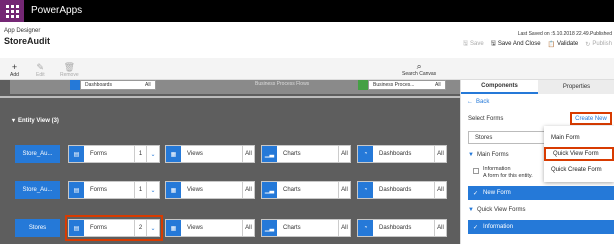 The image size is (614, 244). I want to click on search-icon: ⌕, so click(419, 66).